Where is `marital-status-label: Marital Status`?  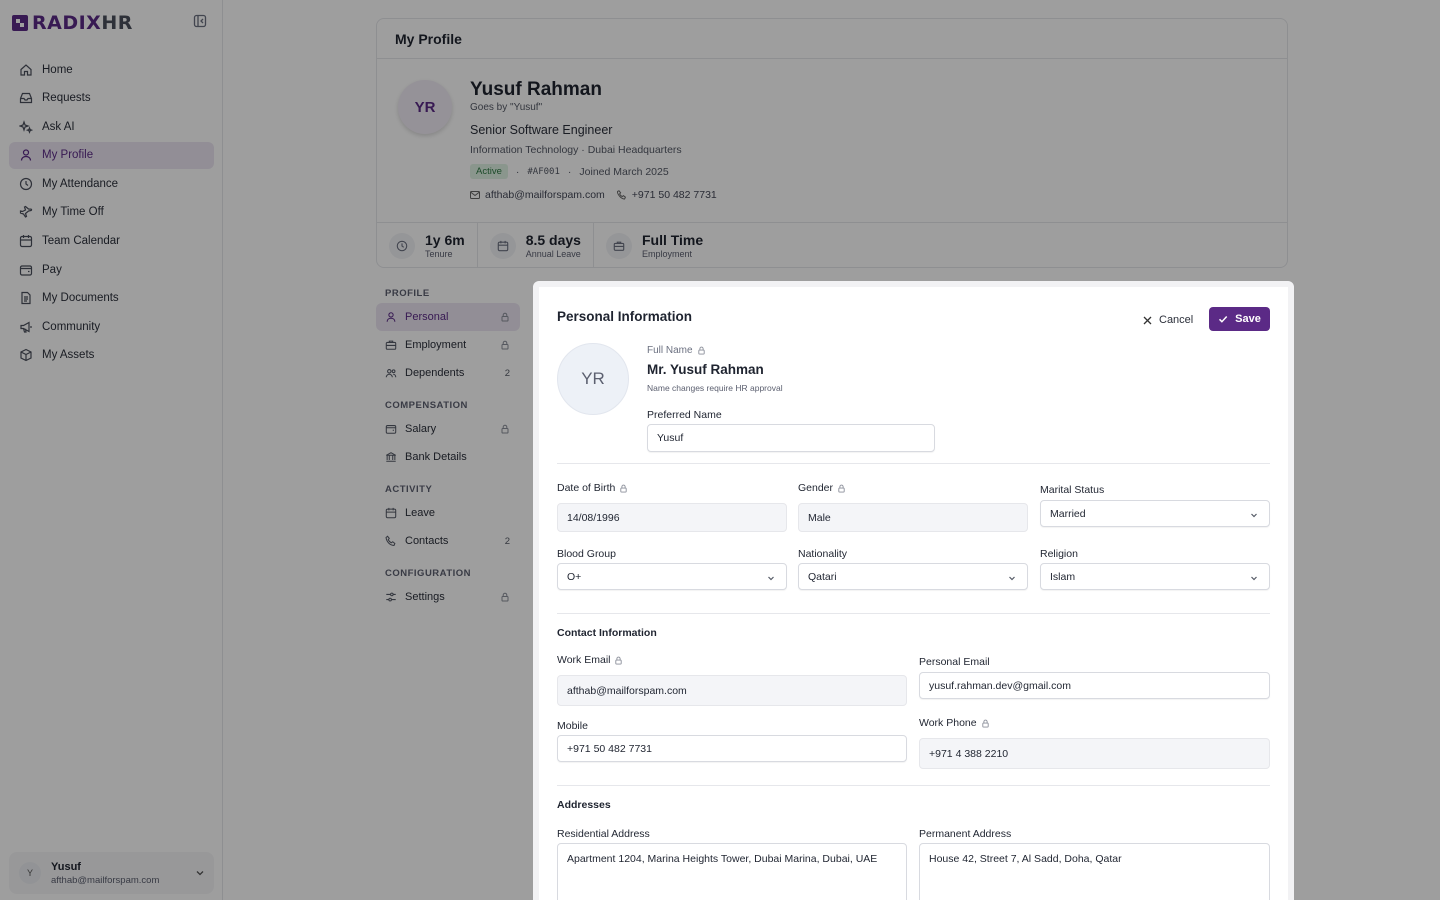 marital-status-label: Marital Status is located at coordinates (1072, 490).